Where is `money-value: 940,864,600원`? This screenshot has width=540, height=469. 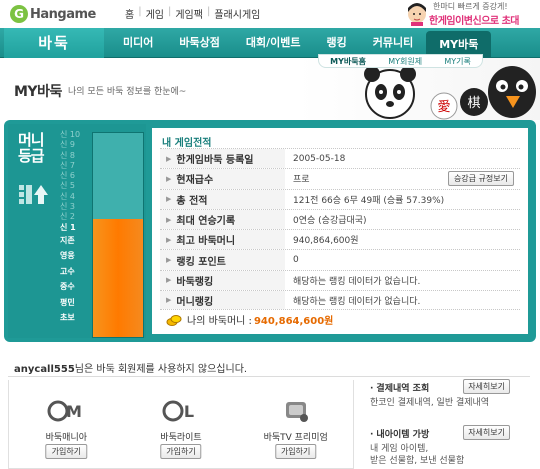
money-value: 940,864,600원 is located at coordinates (293, 321).